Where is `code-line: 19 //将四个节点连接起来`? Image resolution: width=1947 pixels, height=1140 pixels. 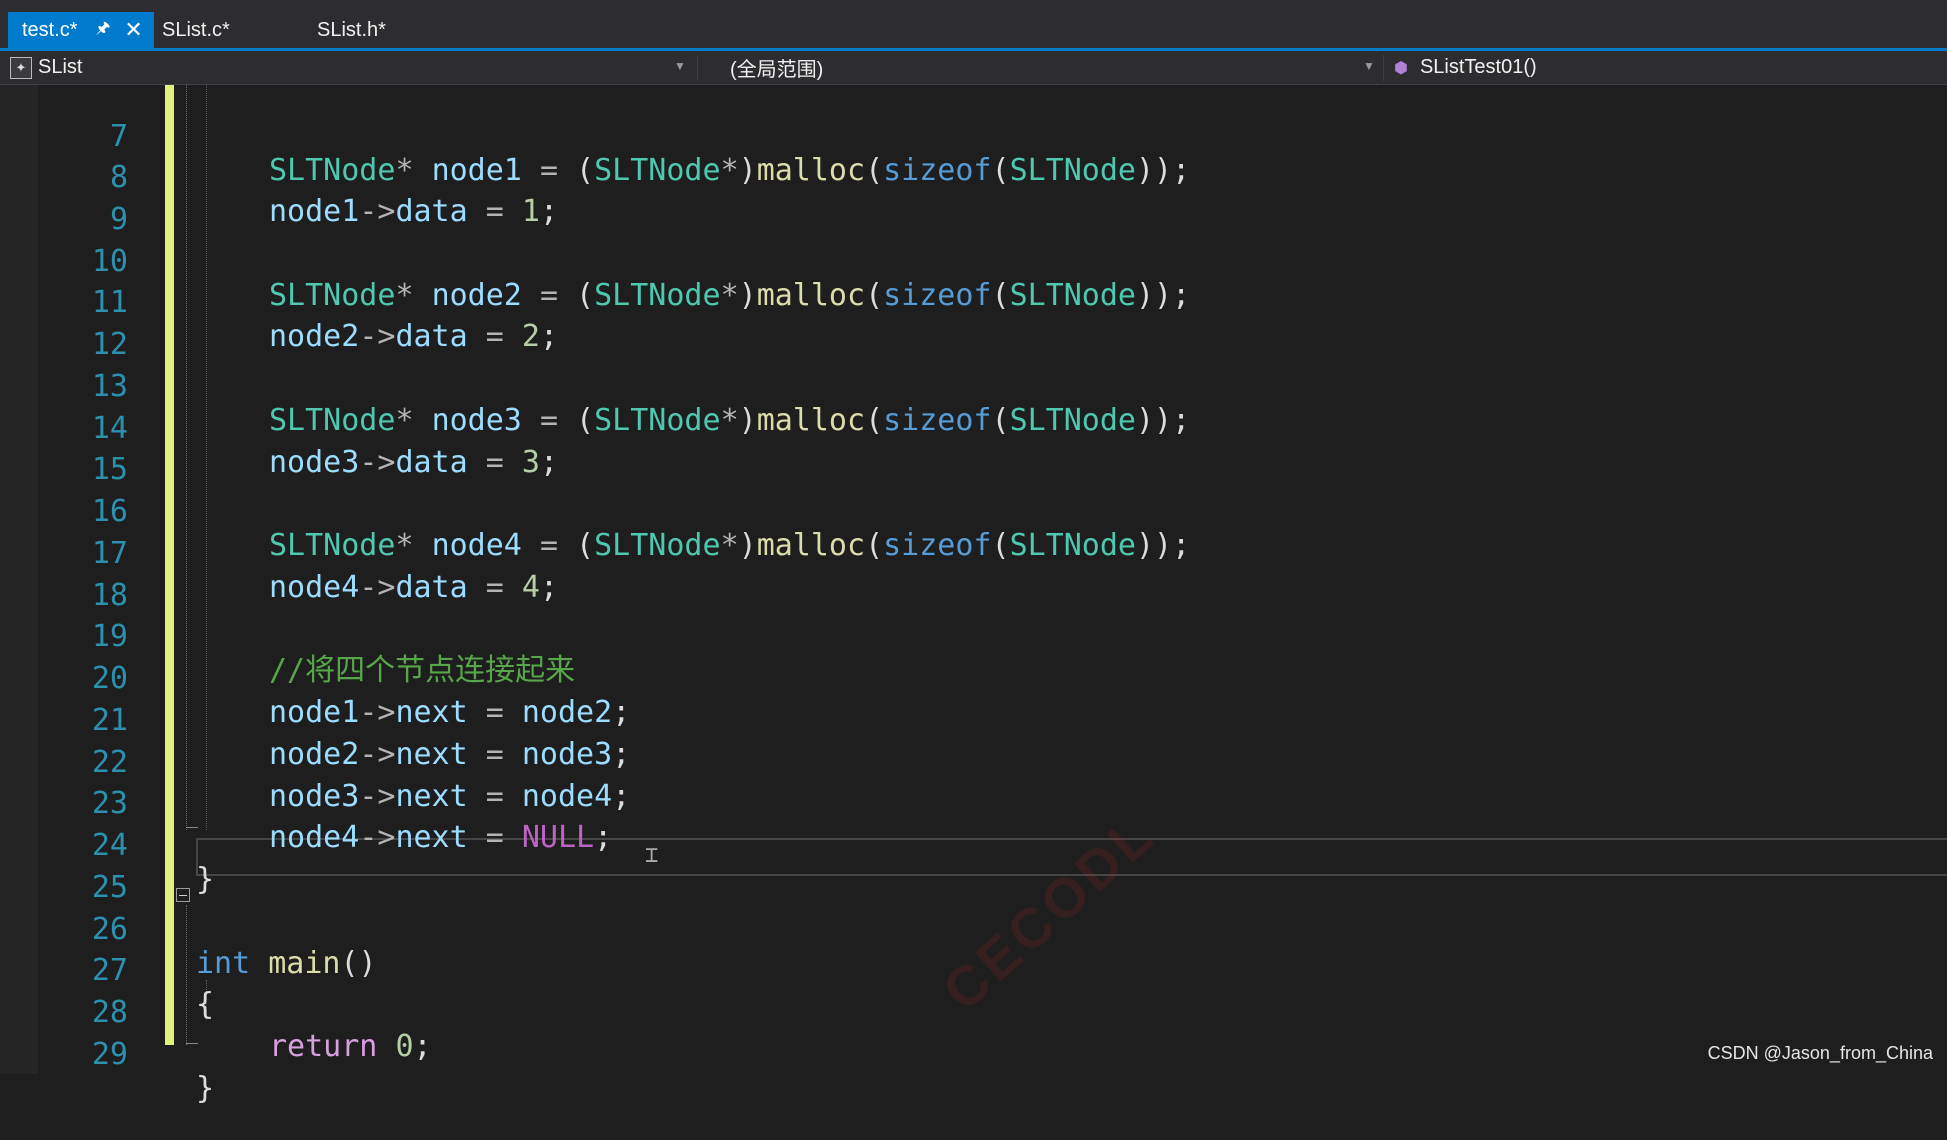
code-line: 19 //将四个节点连接起来 is located at coordinates (973, 637).